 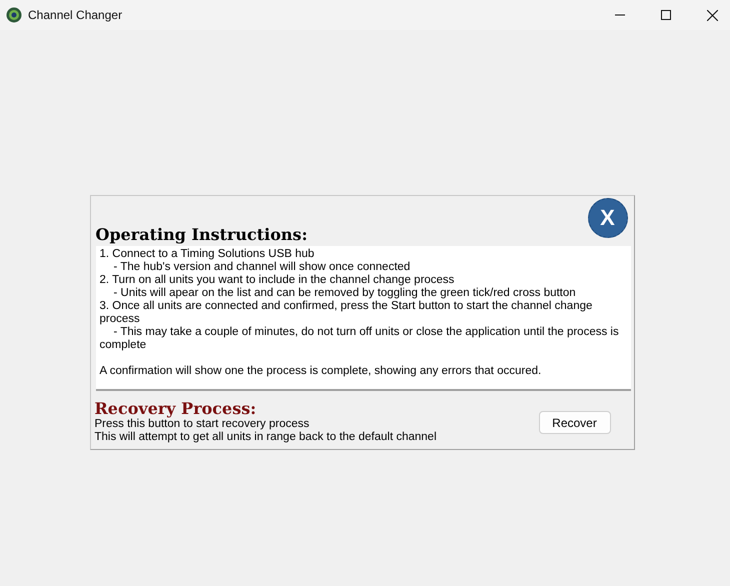 I want to click on recovery-text: Press this button to start recovery process, so click(x=202, y=424).